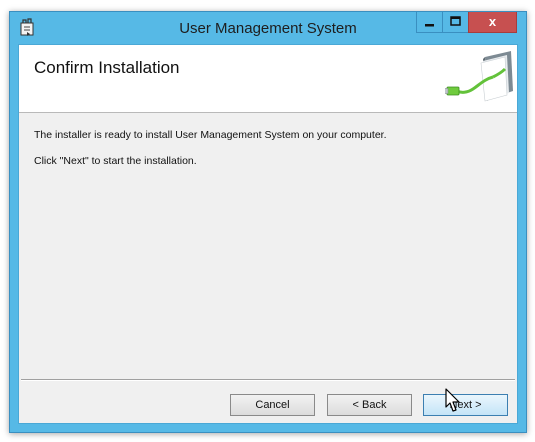  Describe the element at coordinates (115, 161) in the screenshot. I see `instruction-message: Click "Next" to start the installation.` at that location.